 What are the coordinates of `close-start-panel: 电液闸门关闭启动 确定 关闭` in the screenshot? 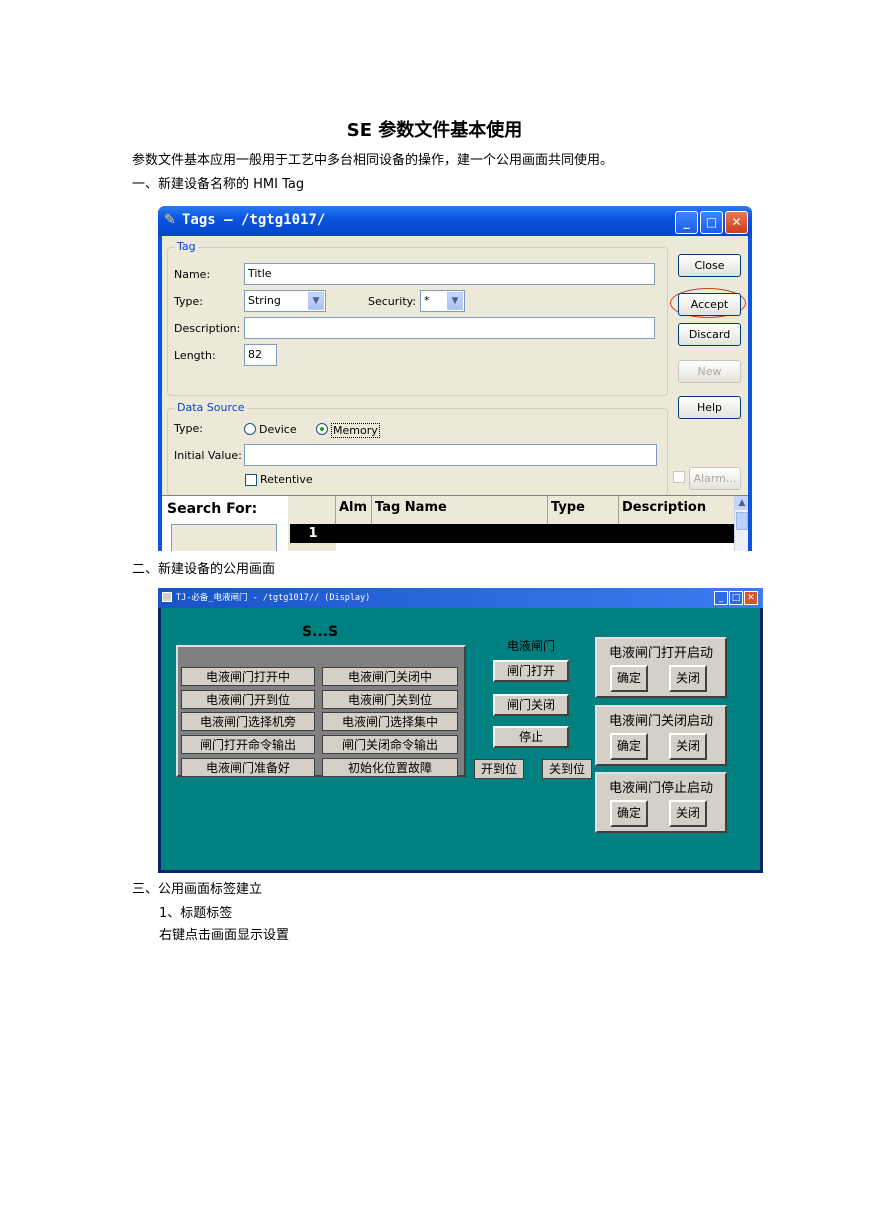 It's located at (661, 735).